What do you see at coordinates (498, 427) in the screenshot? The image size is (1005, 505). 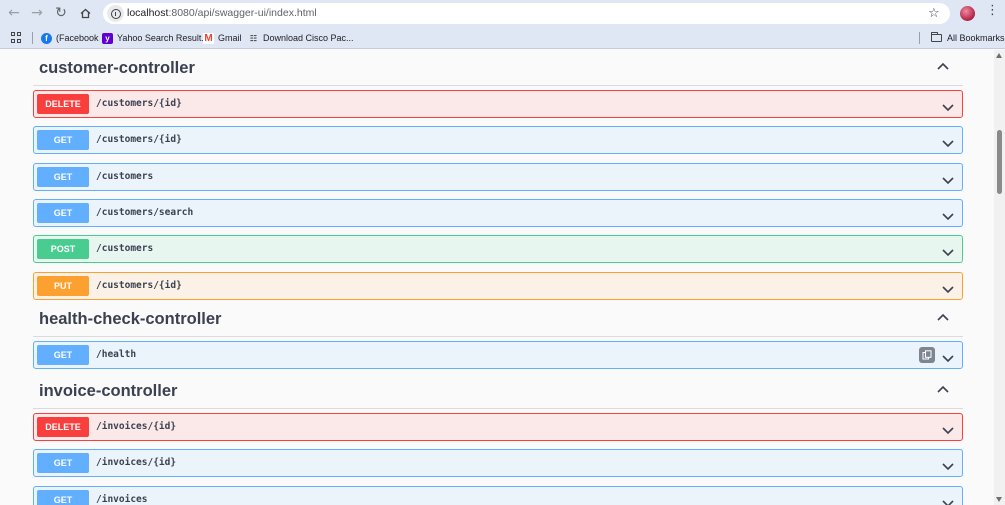 I see `operation-row: DELETE/invoices/{id}` at bounding box center [498, 427].